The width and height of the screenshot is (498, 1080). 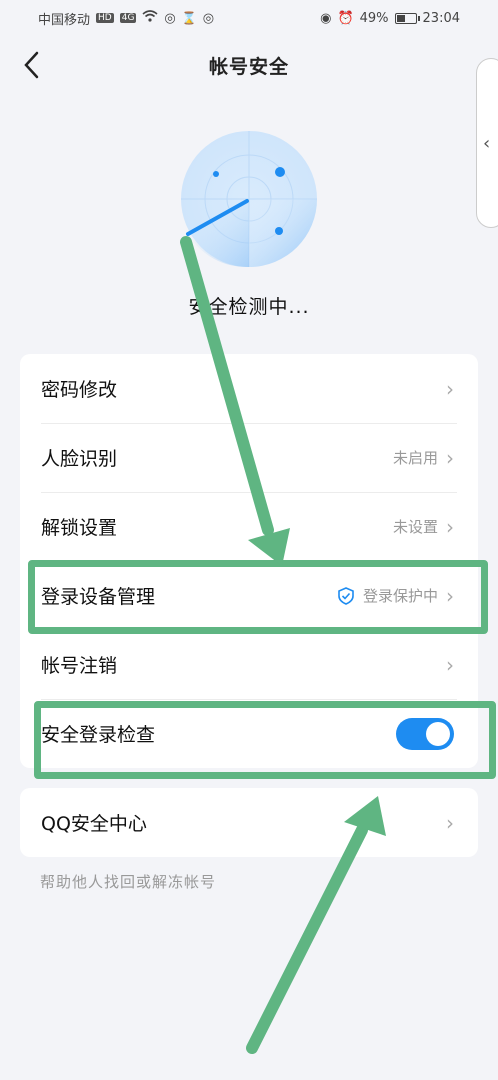 I want to click on status-bar: 中国移动 HD 4G ◎ ⌛ ◎ ◉ ⏰ 49% 23:04, so click(x=249, y=18).